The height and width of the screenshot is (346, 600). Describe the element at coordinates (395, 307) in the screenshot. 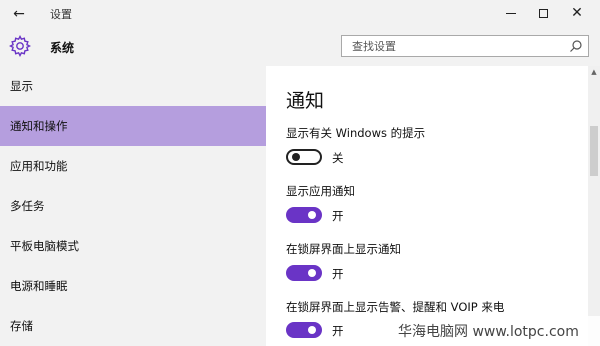

I see `setting-label-lockscreen-alarms: 在锁屏界面上显示告警、提醒和 VOIP 来电` at that location.